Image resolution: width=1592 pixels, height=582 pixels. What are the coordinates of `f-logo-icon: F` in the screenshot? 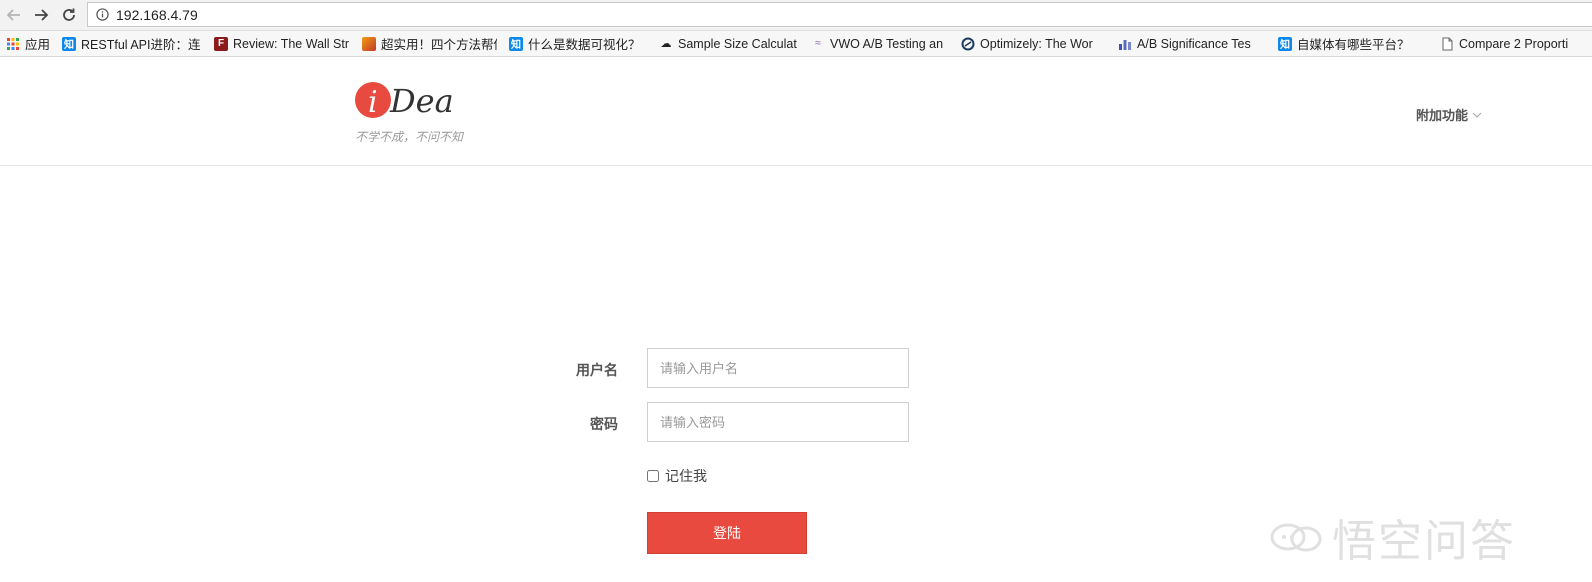 It's located at (221, 43).